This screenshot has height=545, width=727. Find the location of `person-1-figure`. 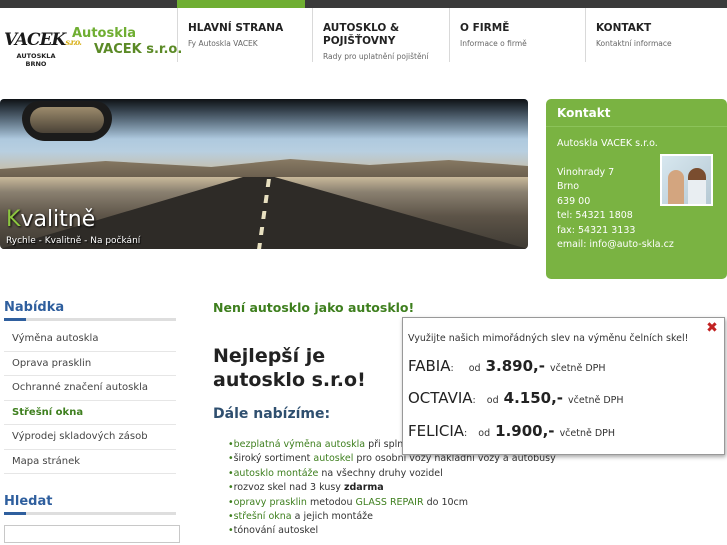

person-1-figure is located at coordinates (676, 187).